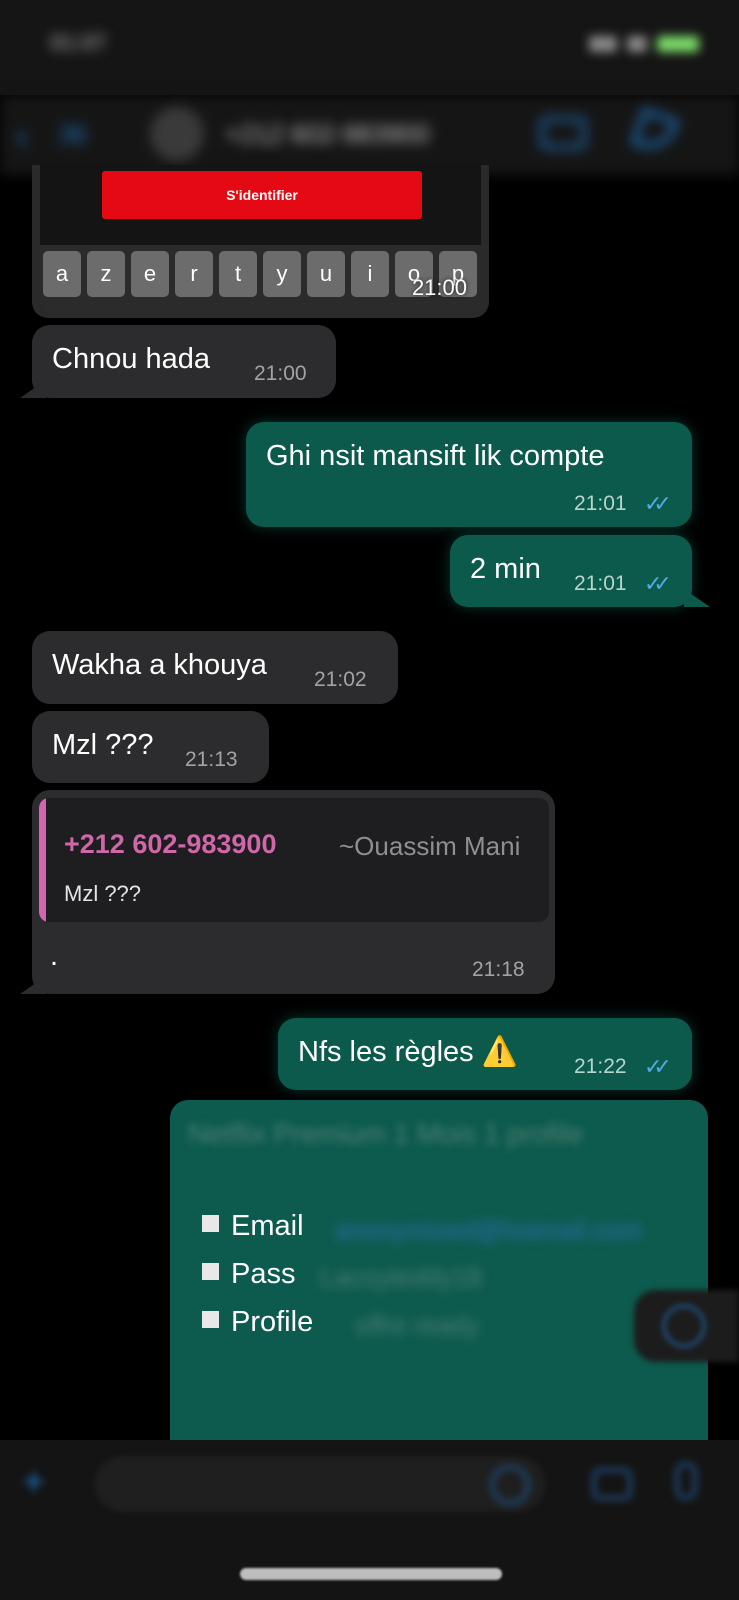  Describe the element at coordinates (430, 846) in the screenshot. I see `quoted-sender-name: ~Ouassim Mani` at that location.